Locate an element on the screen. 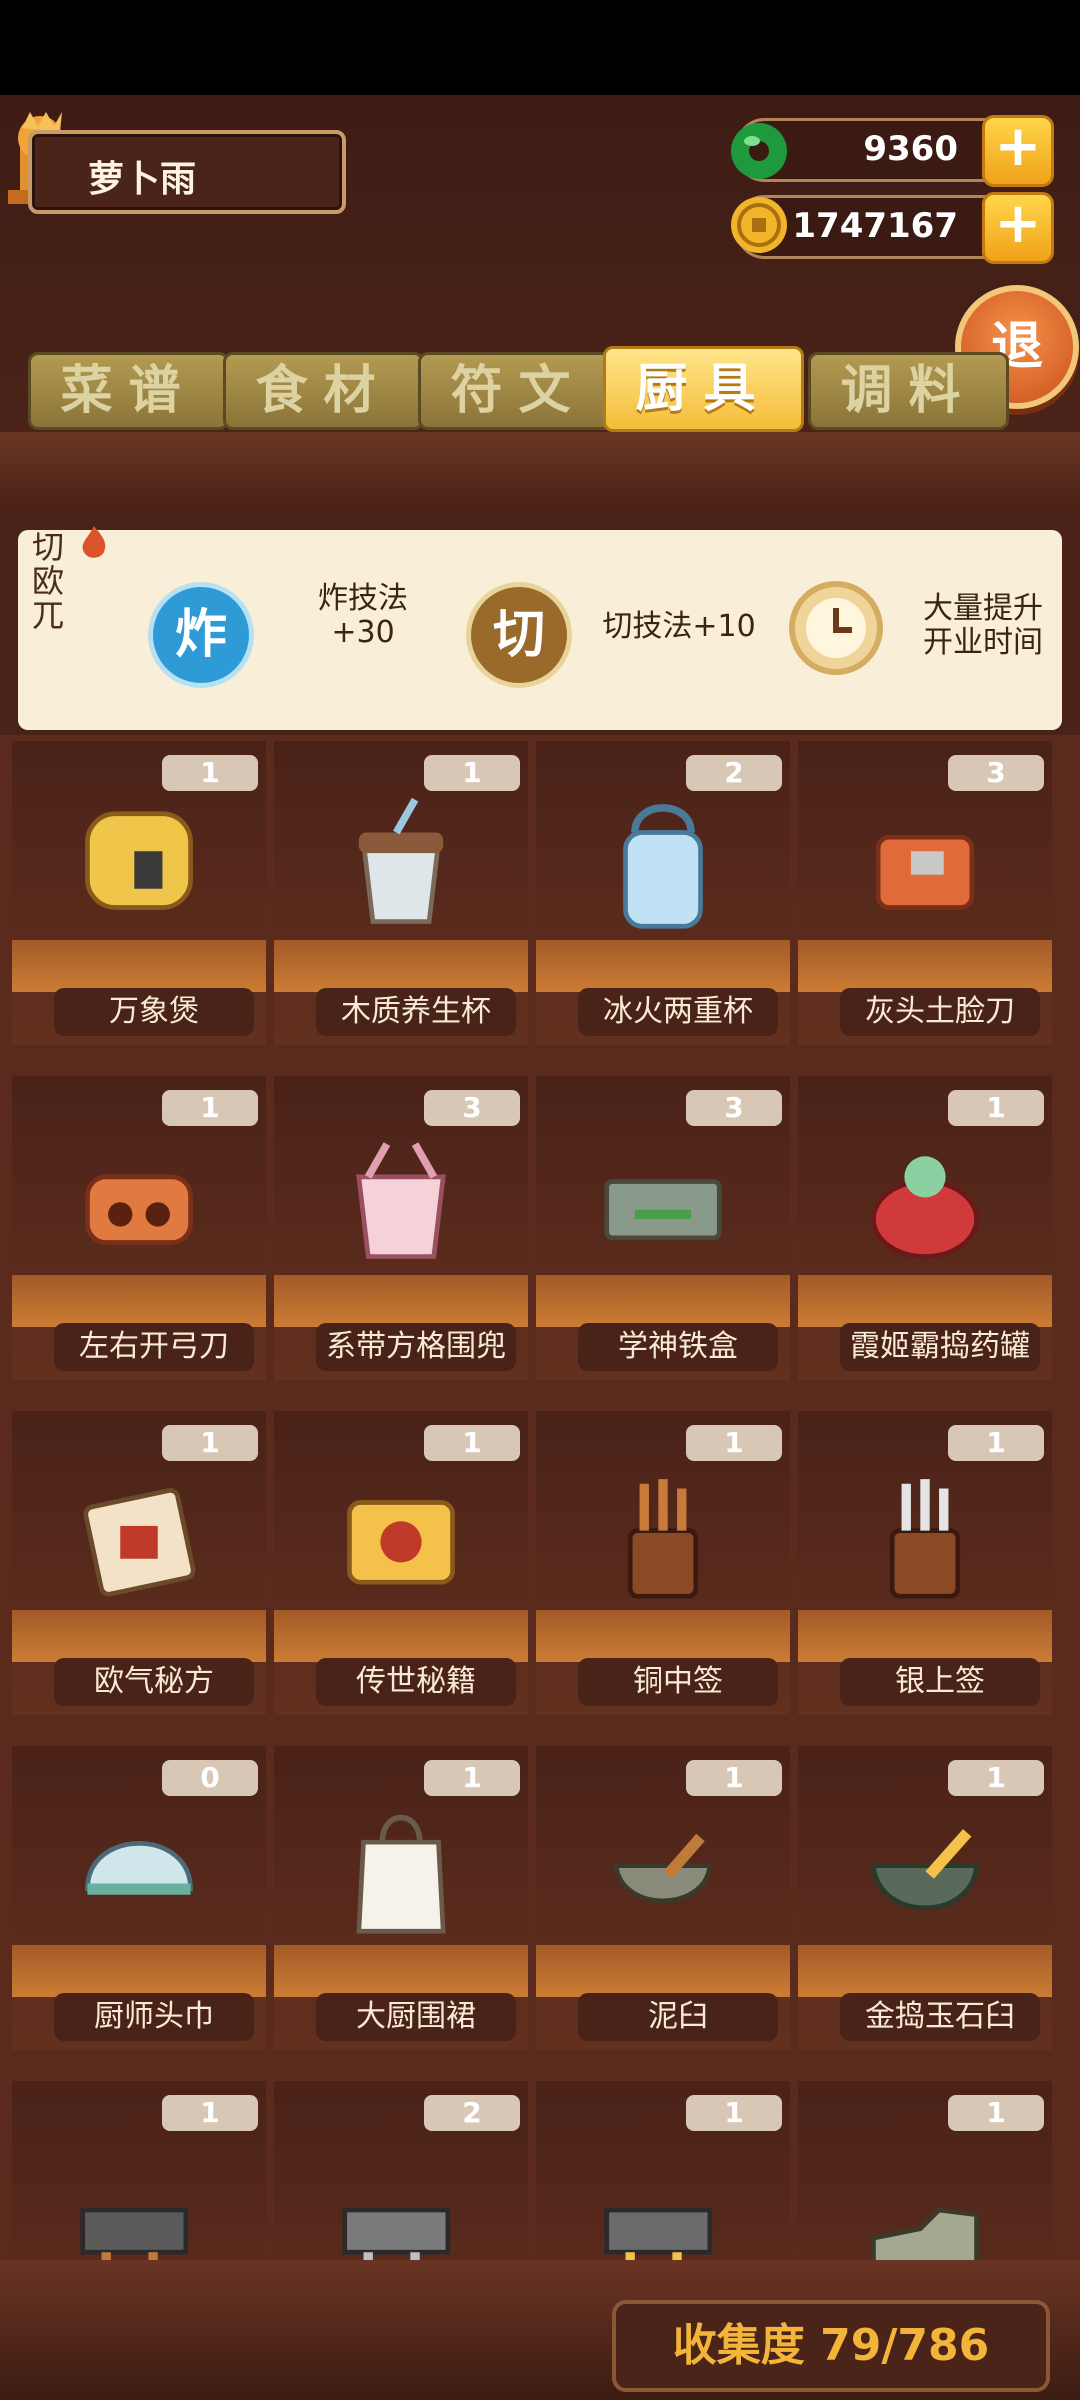 The image size is (1080, 2400). utensil-item: 1 金捣玉石臼 is located at coordinates (925, 1902).